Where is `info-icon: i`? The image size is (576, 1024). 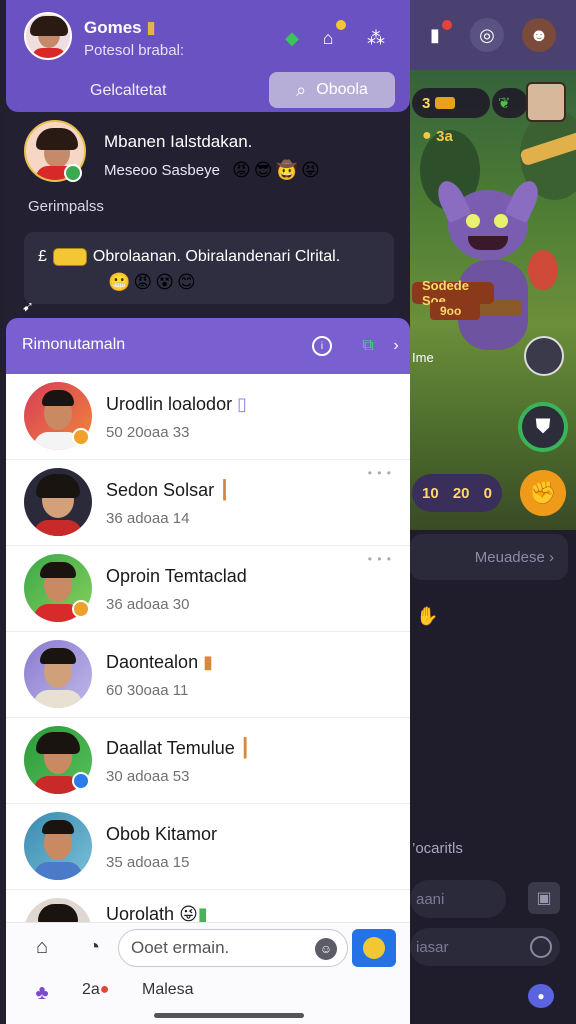 info-icon: i is located at coordinates (322, 346).